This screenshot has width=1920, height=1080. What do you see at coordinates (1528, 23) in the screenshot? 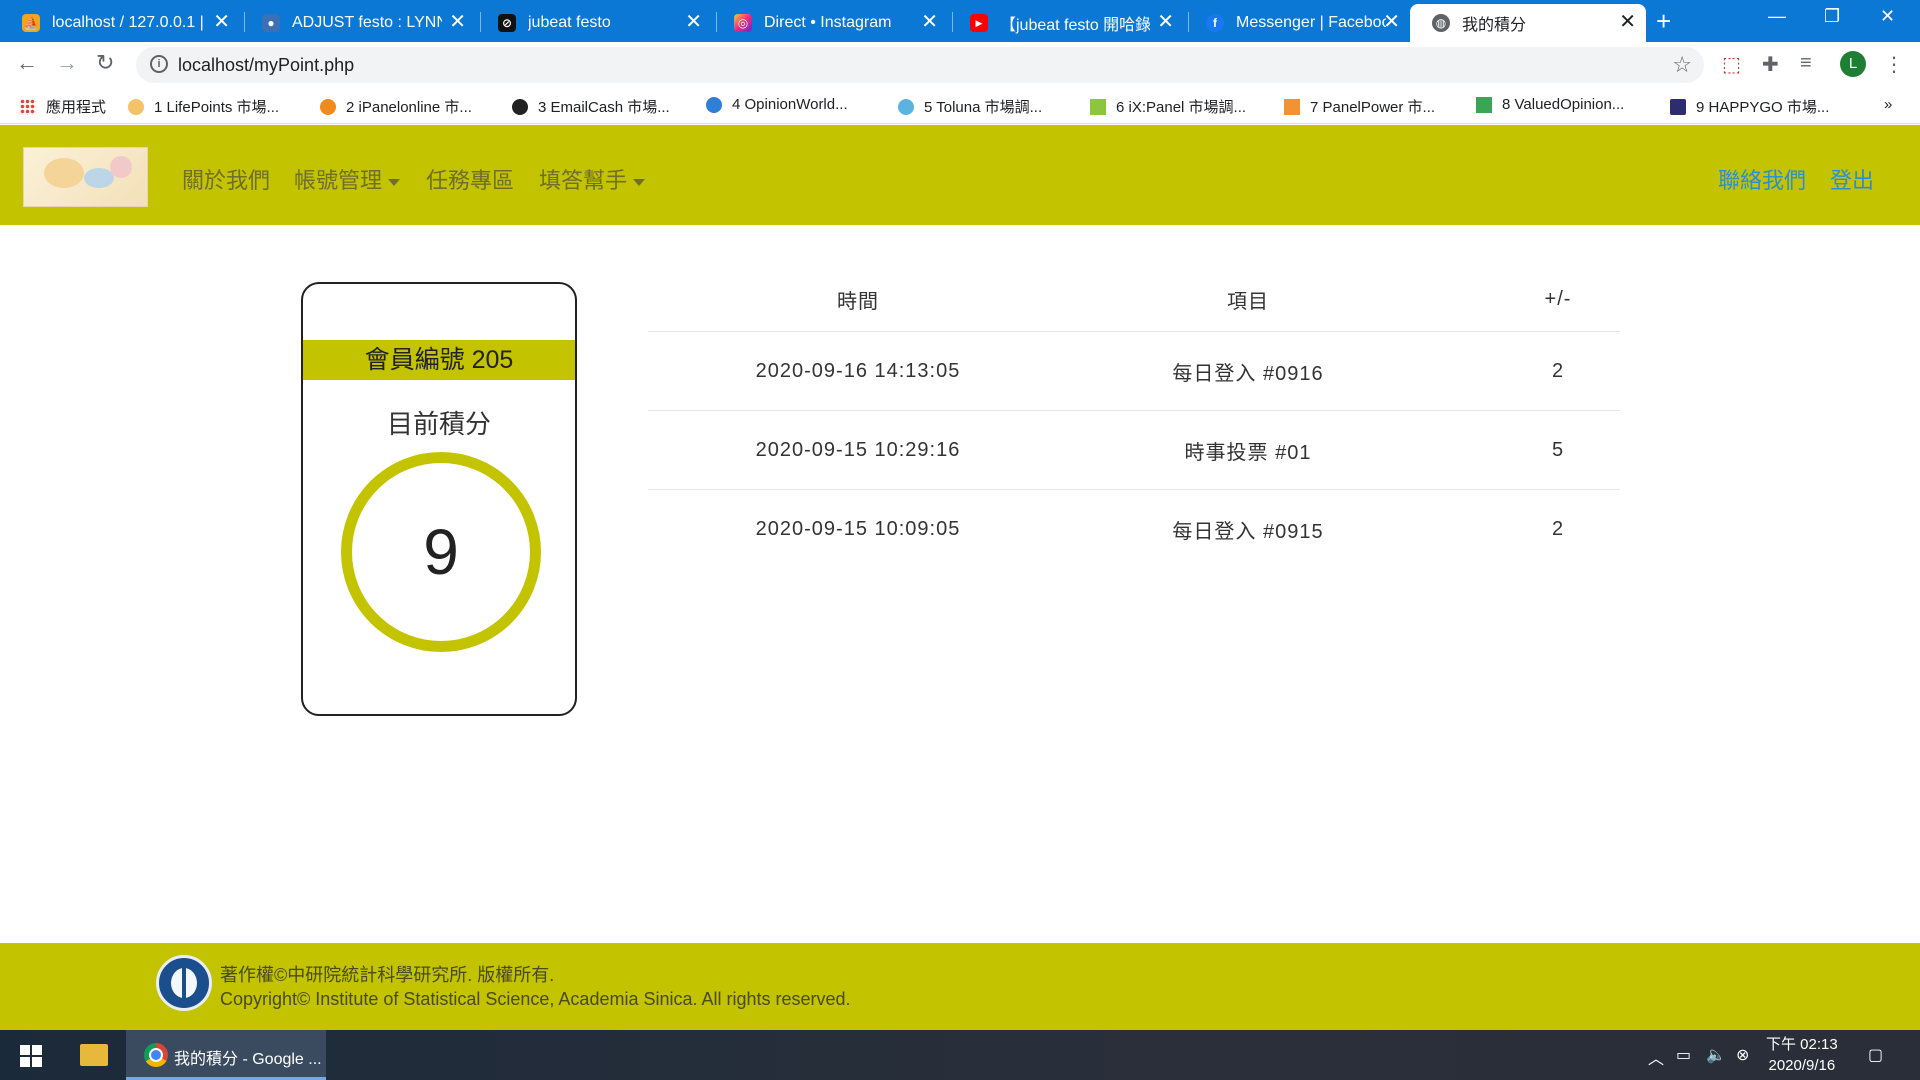
I see `tab-my-points: ◍ 我的積分 ✕` at bounding box center [1528, 23].